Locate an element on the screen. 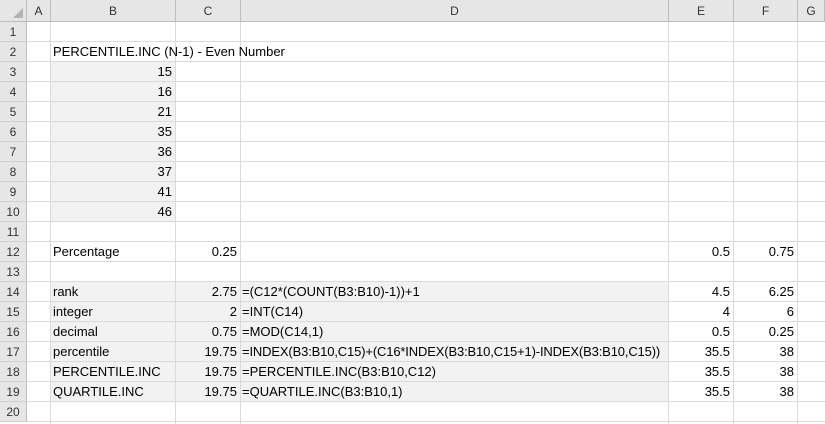 Image resolution: width=825 pixels, height=424 pixels. percentage-f-cell: 0.75 is located at coordinates (765, 252).